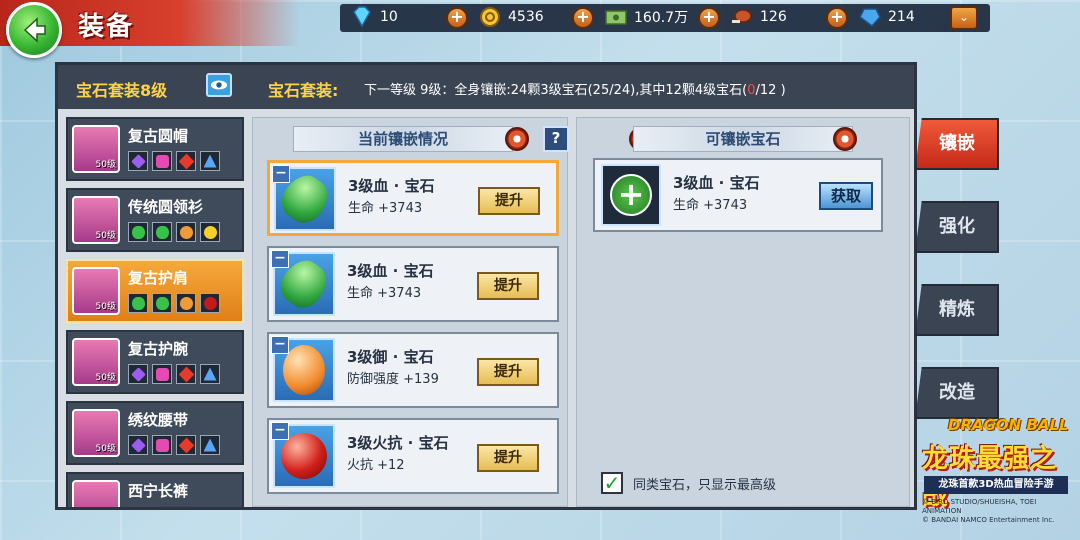 This screenshot has height=540, width=1080. Describe the element at coordinates (526, 17) in the screenshot. I see `coin-count: 4536` at that location.